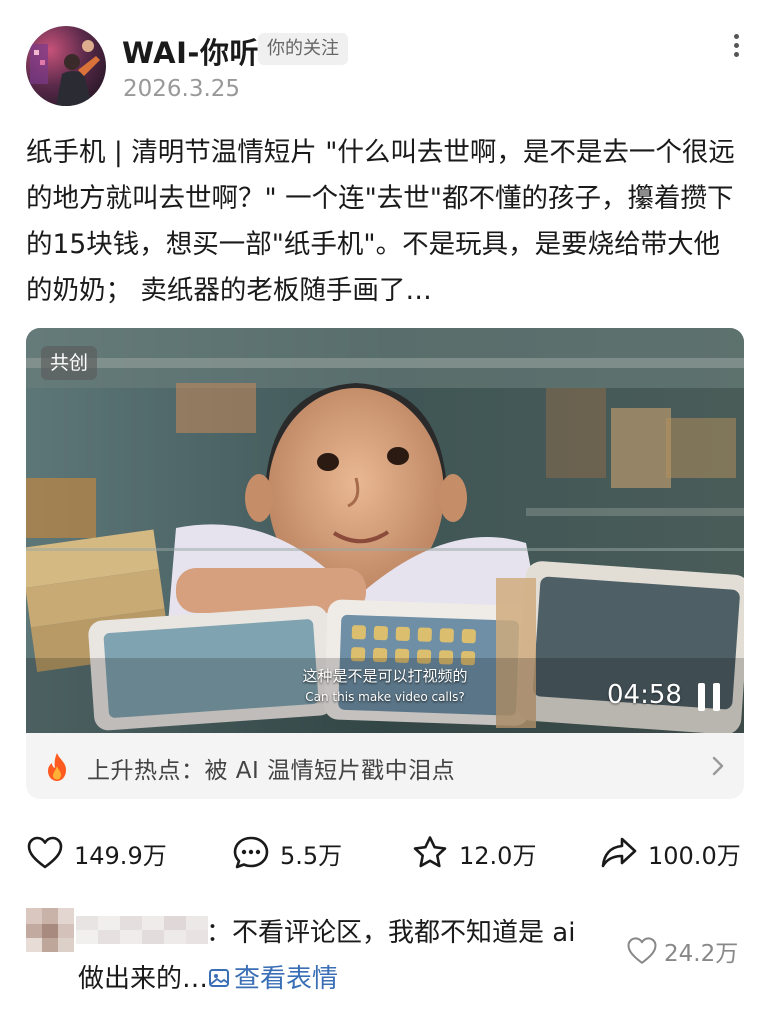 The image size is (772, 1018). Describe the element at coordinates (430, 852) in the screenshot. I see `star-icon` at that location.